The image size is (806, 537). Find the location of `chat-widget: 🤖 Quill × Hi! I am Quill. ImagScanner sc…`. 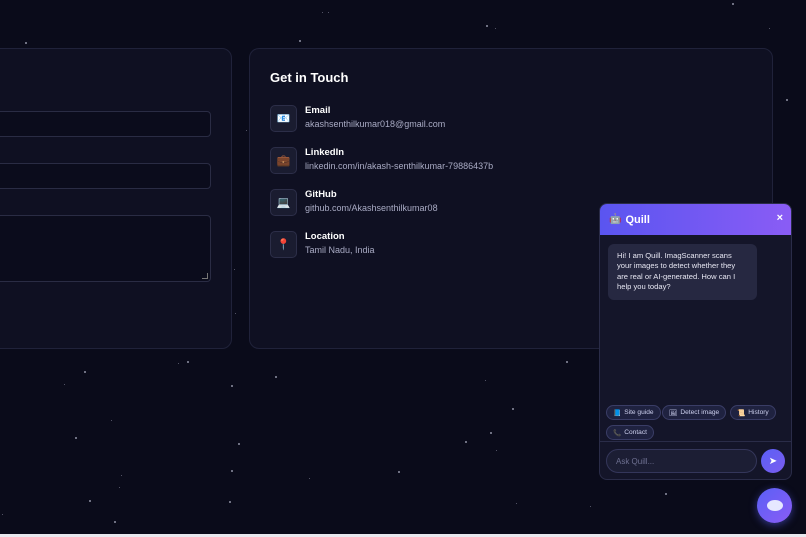

chat-widget: 🤖 Quill × Hi! I am Quill. ImagScanner sc… is located at coordinates (695, 341).